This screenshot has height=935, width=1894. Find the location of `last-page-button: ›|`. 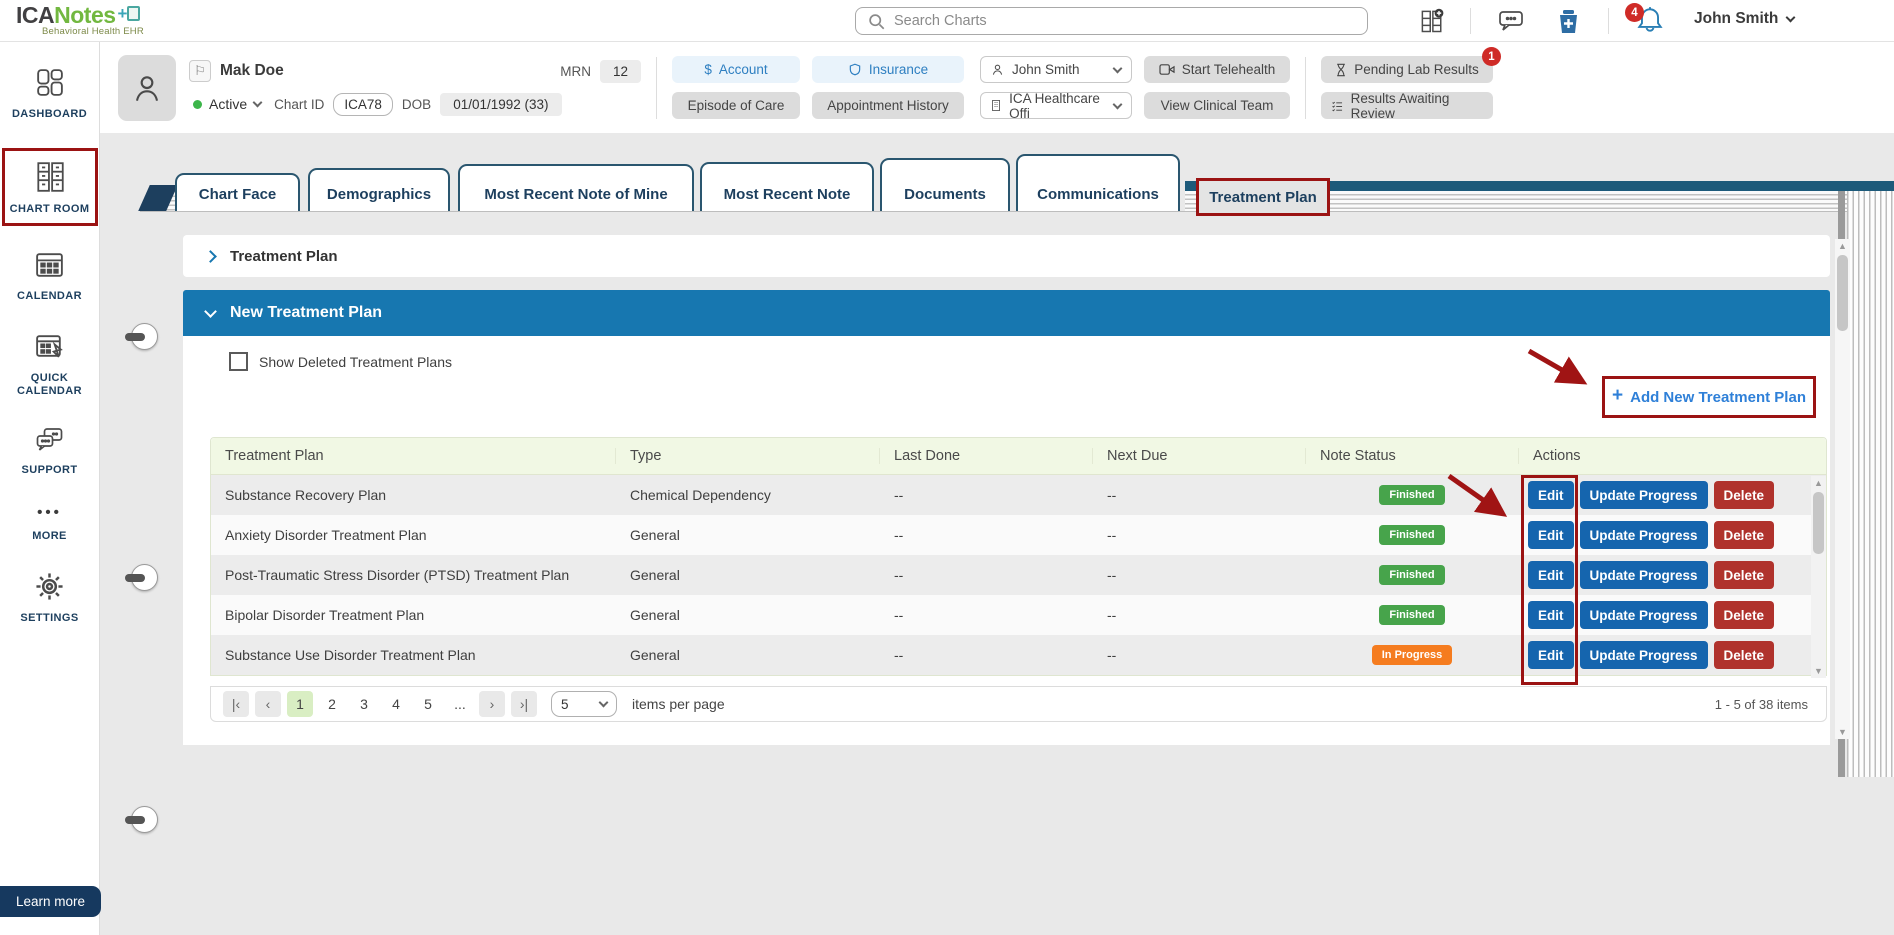

last-page-button: ›| is located at coordinates (524, 704).